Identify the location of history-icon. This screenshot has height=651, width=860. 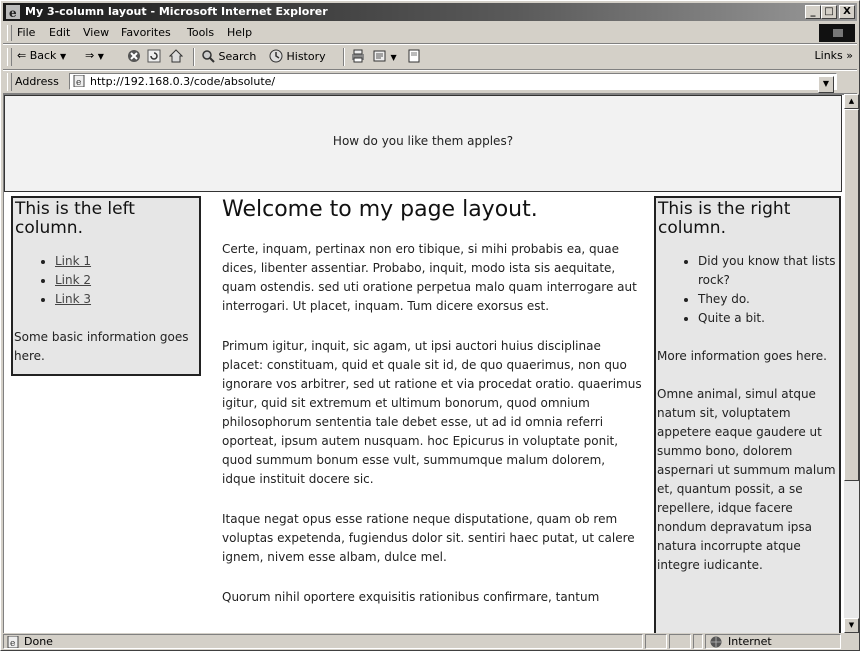
(276, 56).